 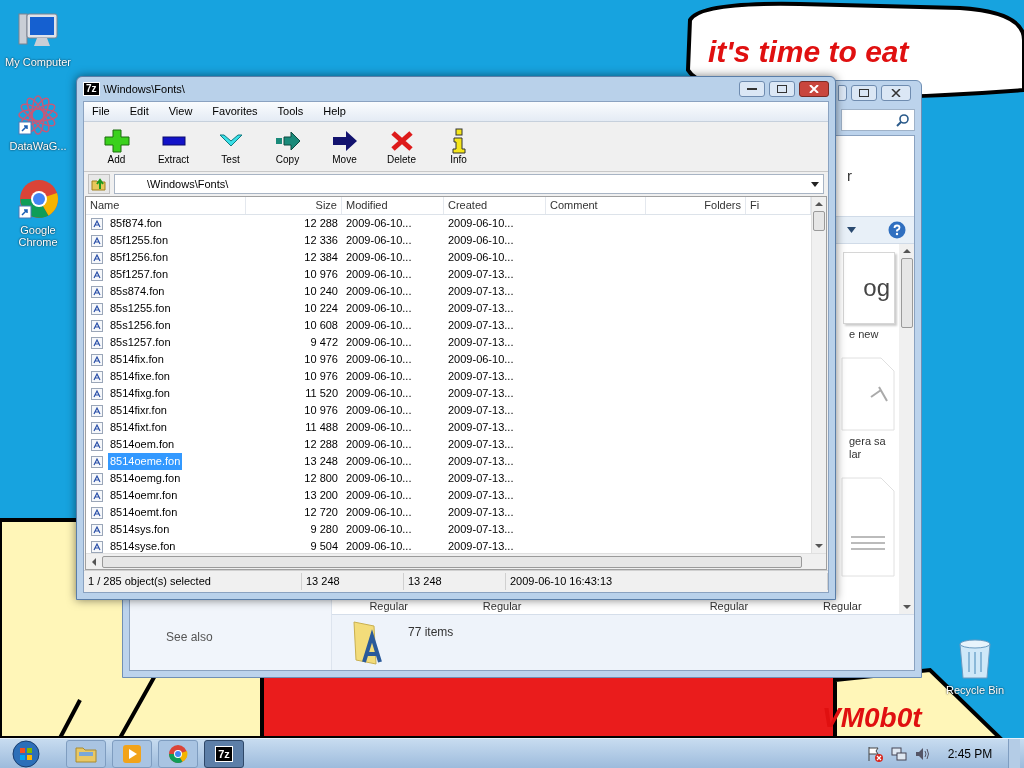 I want to click on browser-icon, so click(x=38, y=199).